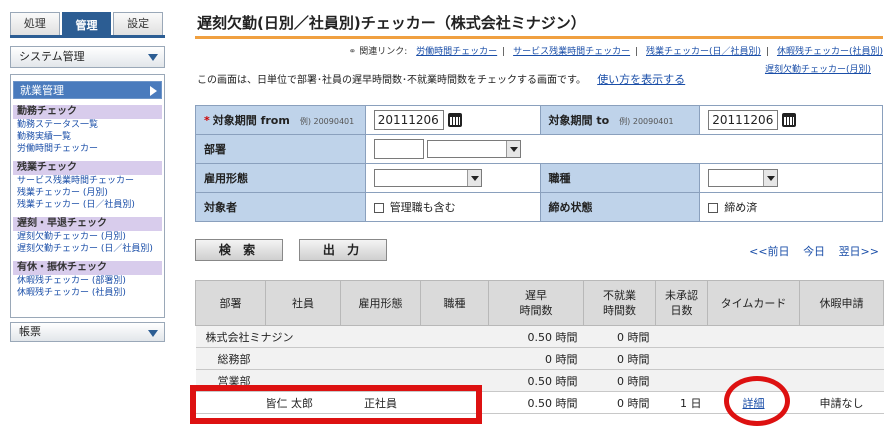 The height and width of the screenshot is (439, 888). I want to click on category-late-early-check: 遅刻・早退チェック, so click(87, 224).